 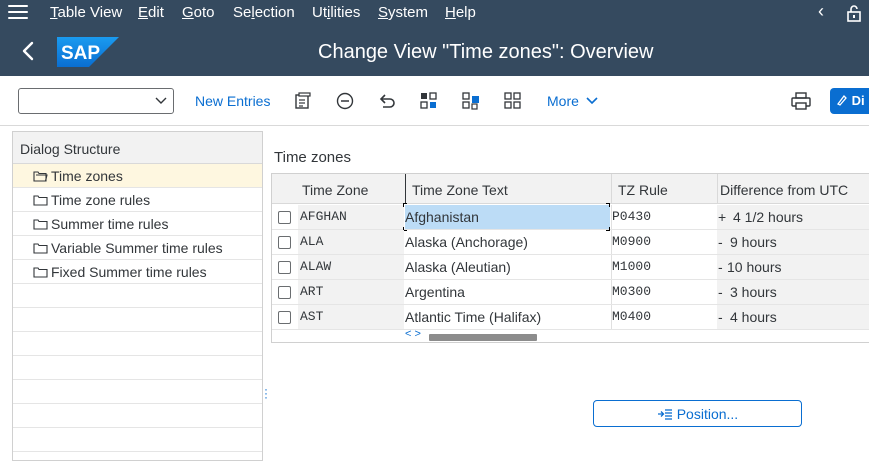 I want to click on column-header-difference-from-utc: Difference from UTC, so click(x=784, y=190).